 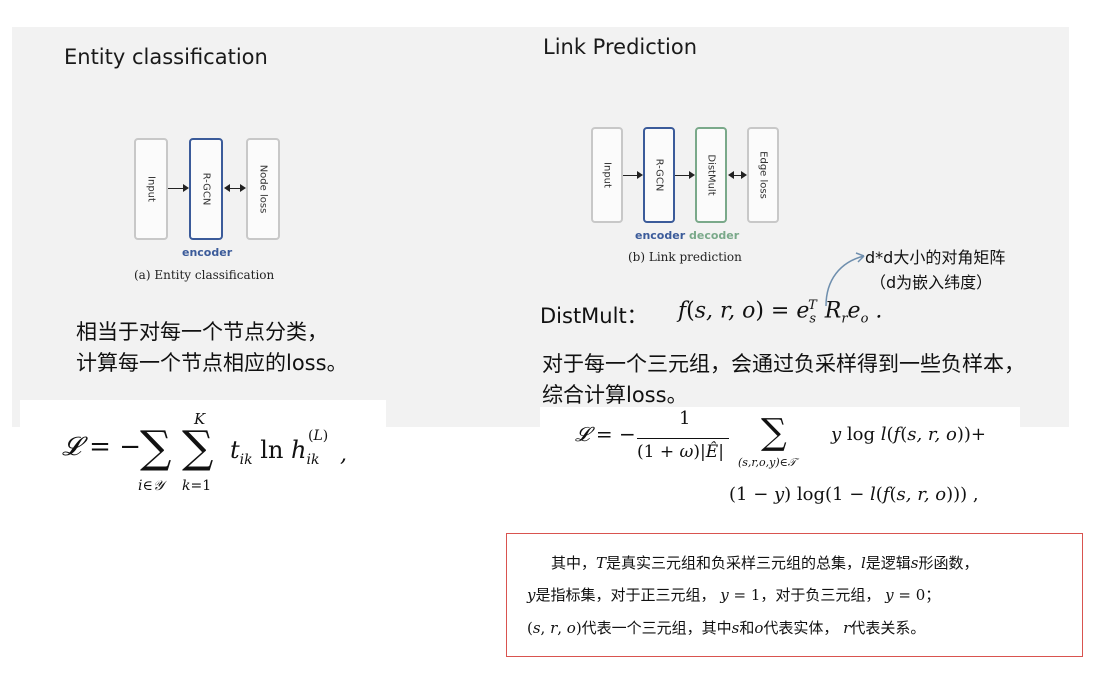 What do you see at coordinates (680, 452) in the screenshot?
I see `frac-denominator: (1 + ω)|Ê|` at bounding box center [680, 452].